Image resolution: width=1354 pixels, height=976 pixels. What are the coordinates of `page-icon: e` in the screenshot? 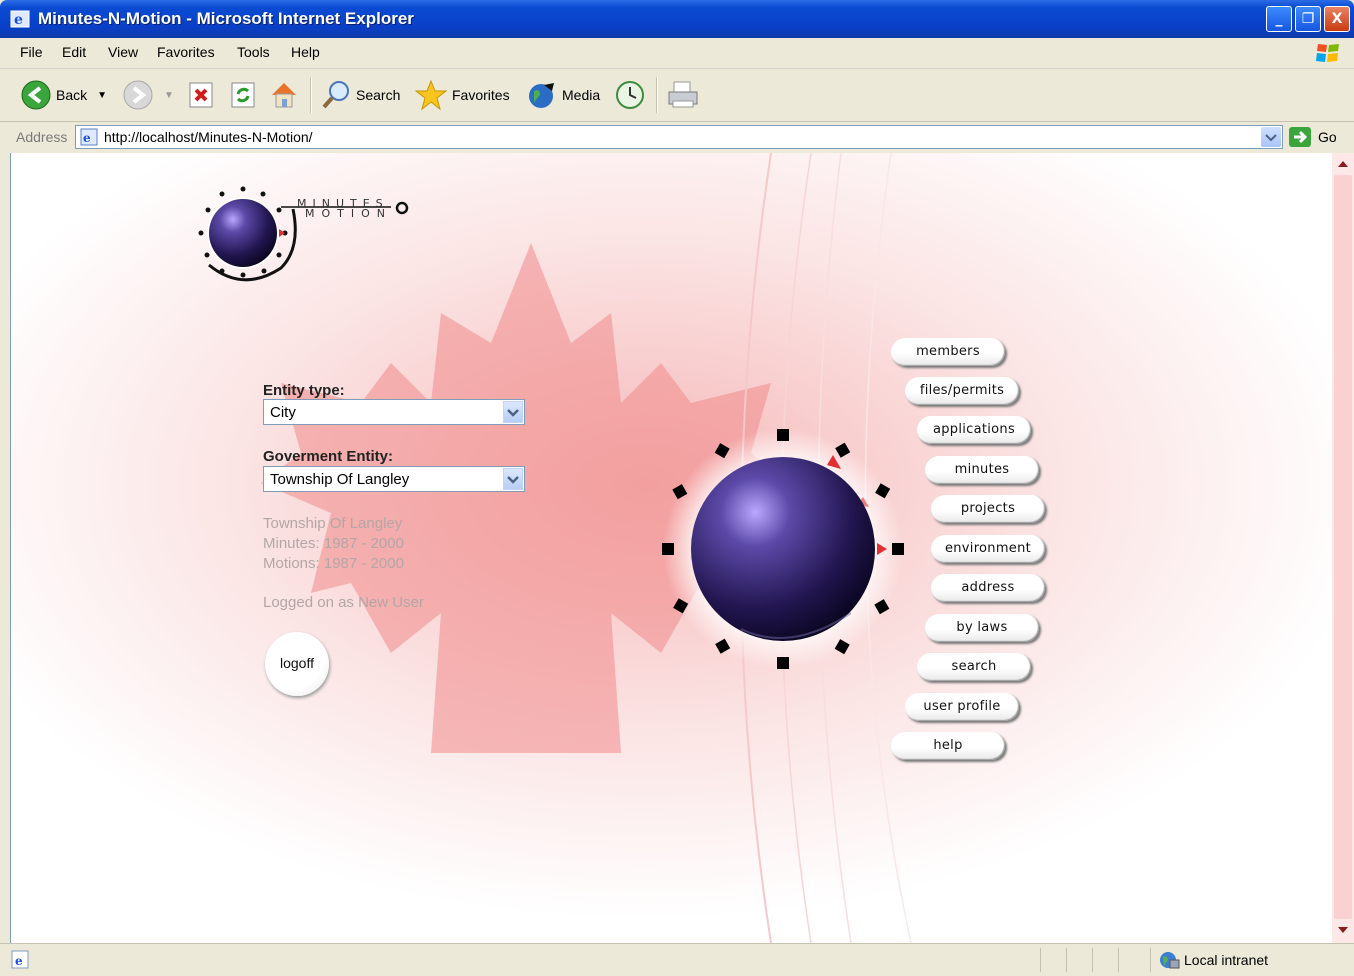 It's located at (89, 137).